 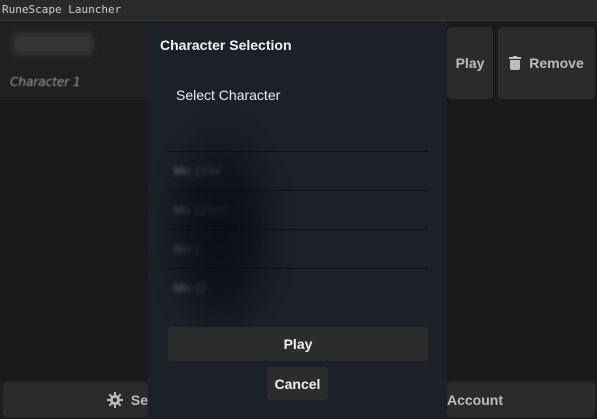 What do you see at coordinates (45, 82) in the screenshot?
I see `background-character-label: Character 1` at bounding box center [45, 82].